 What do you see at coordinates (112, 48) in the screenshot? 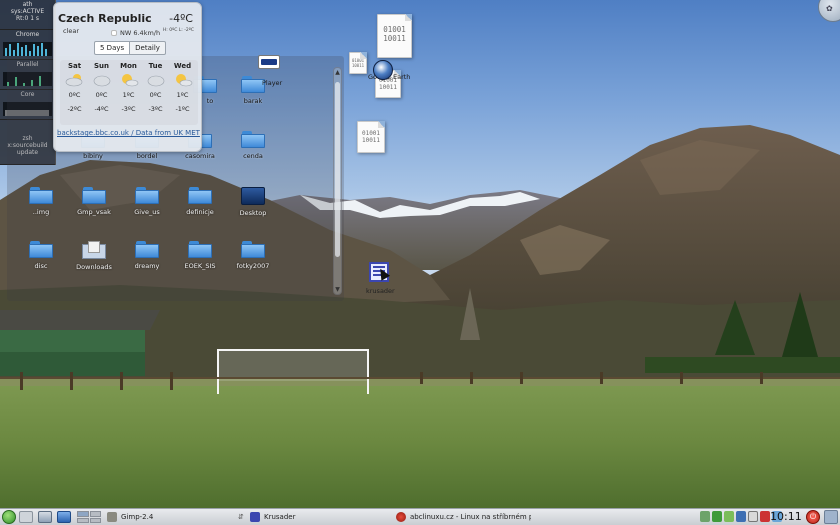
I see `tab-5-days: 5 Days` at bounding box center [112, 48].